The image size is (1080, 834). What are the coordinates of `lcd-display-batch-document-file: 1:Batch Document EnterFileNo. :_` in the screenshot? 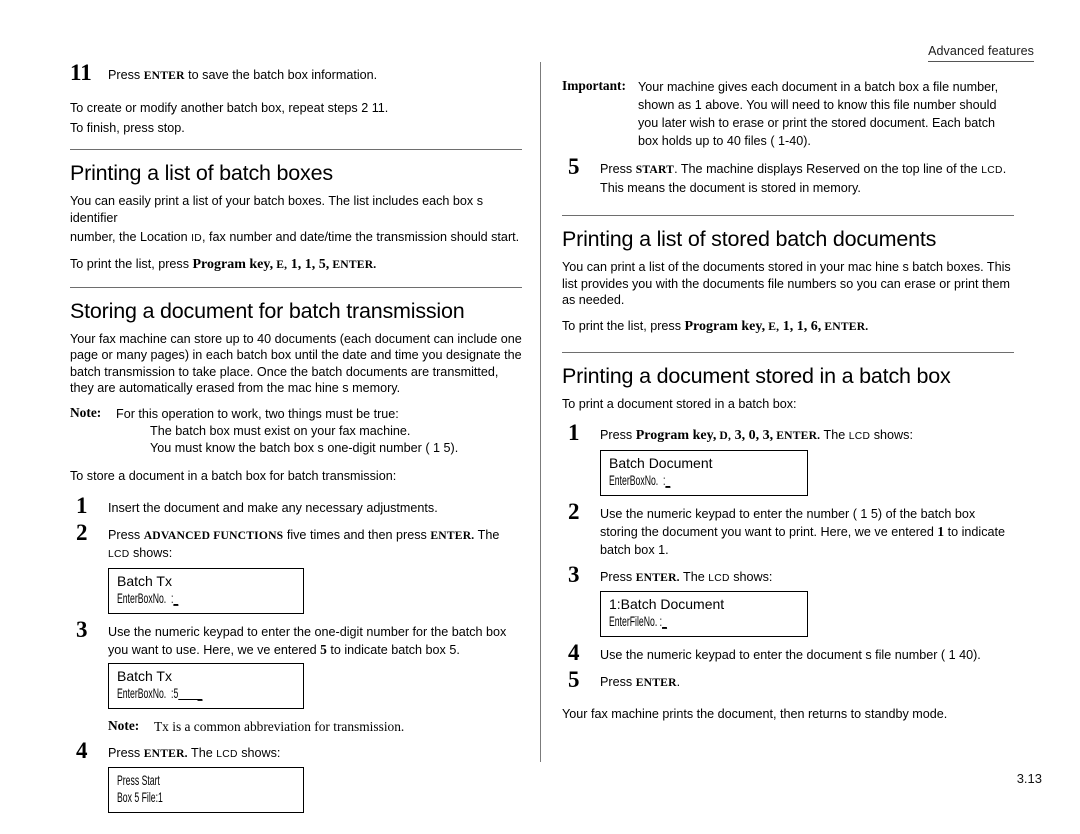 It's located at (704, 614).